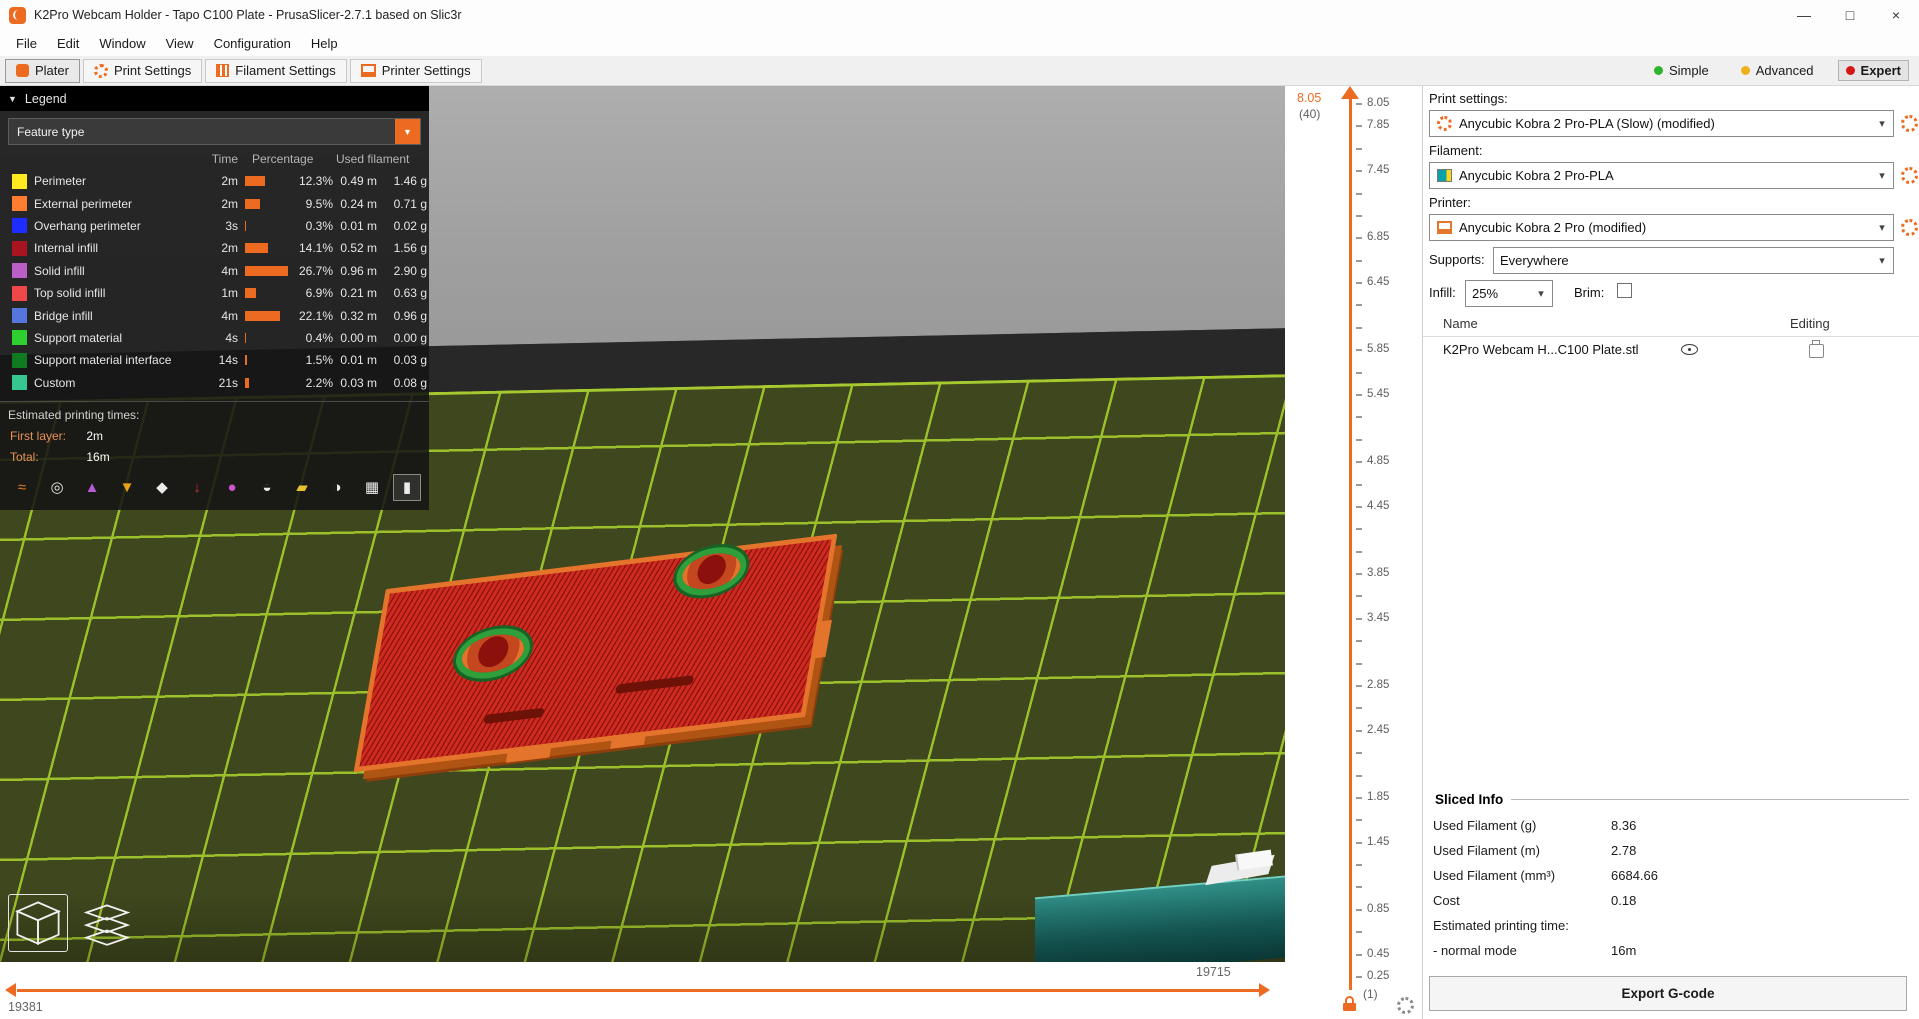 The height and width of the screenshot is (1019, 1919). Describe the element at coordinates (142, 70) in the screenshot. I see `tab-print-settings: Print Settings` at that location.